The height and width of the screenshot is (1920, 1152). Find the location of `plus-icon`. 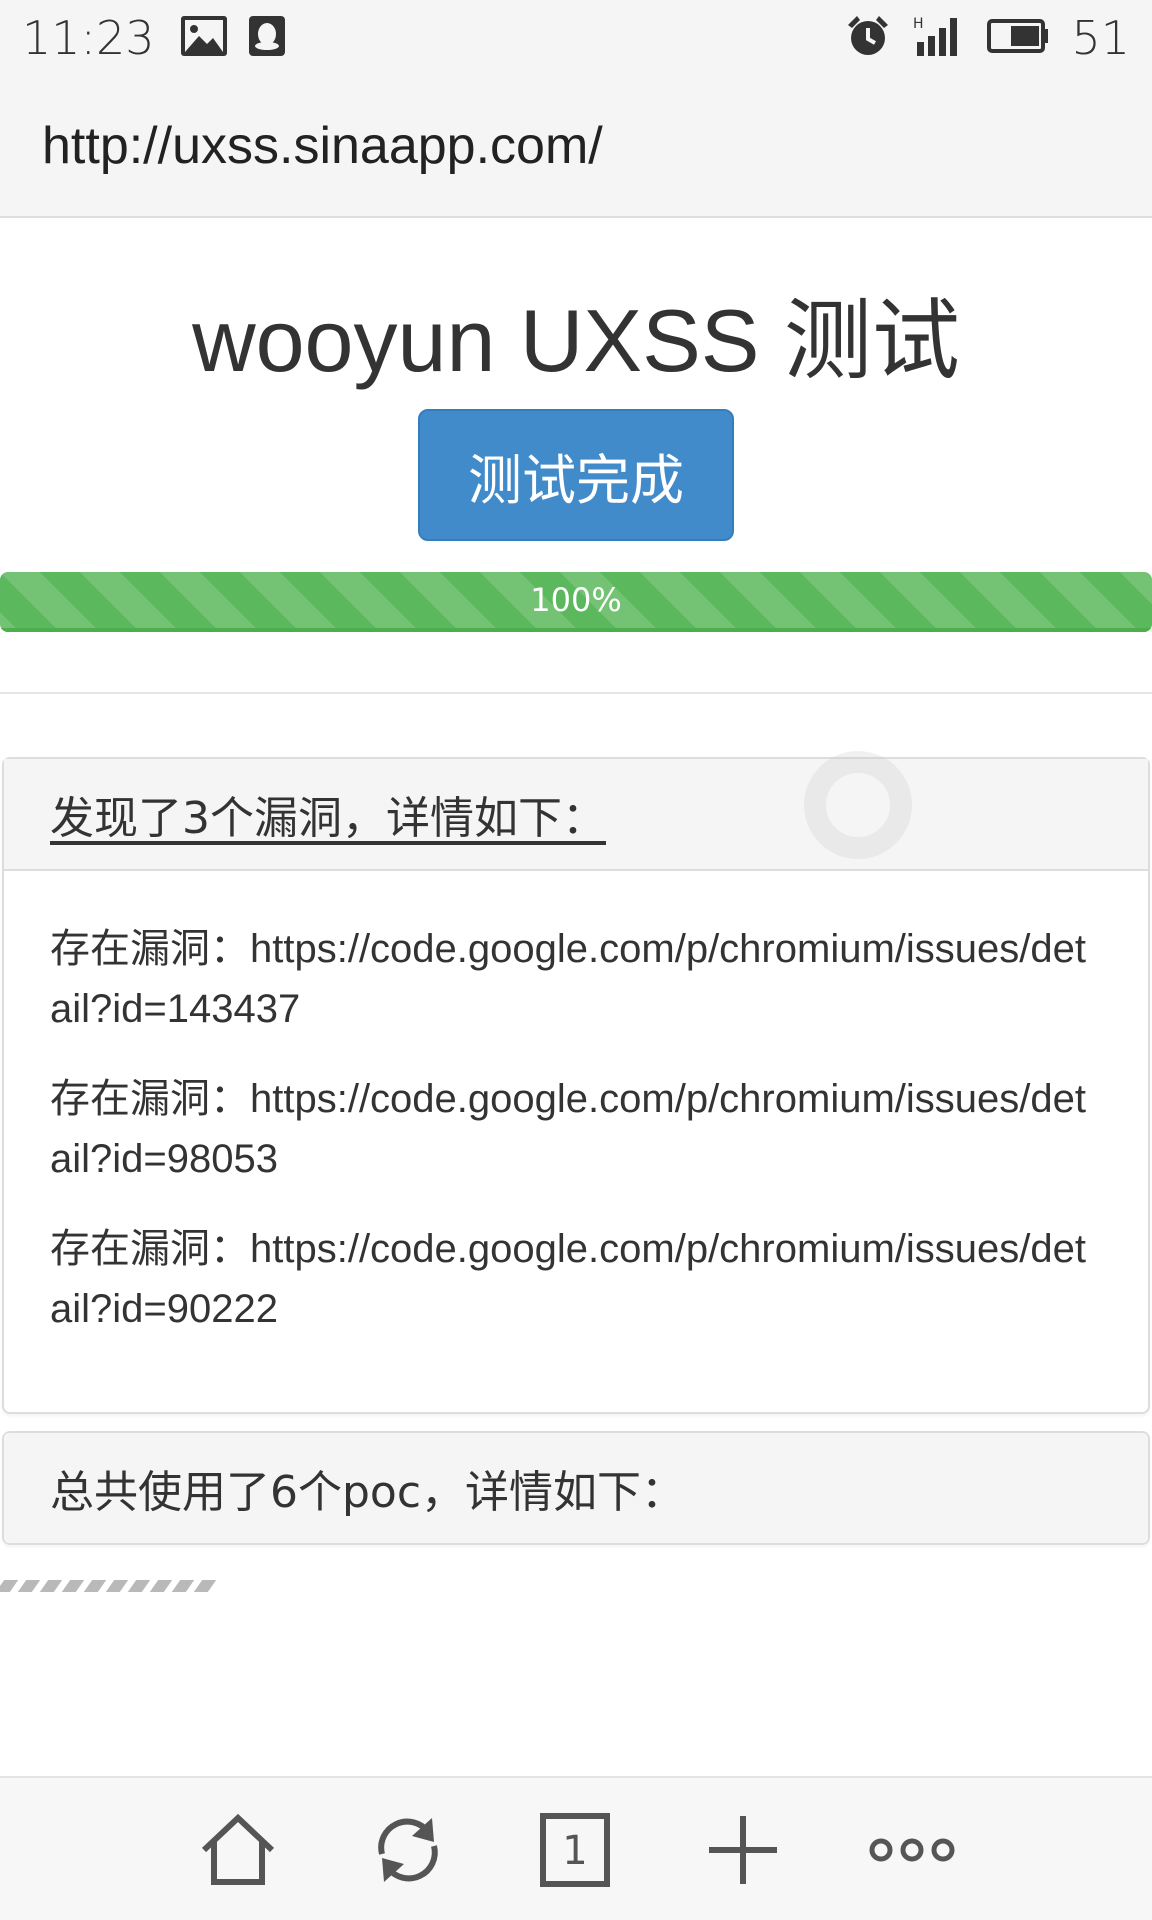

plus-icon is located at coordinates (743, 1850).